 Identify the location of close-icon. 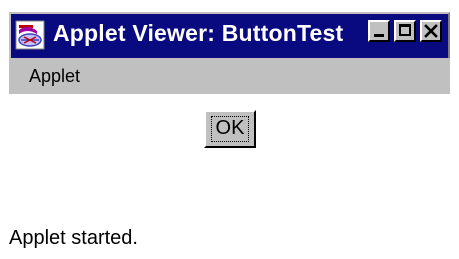
(431, 31).